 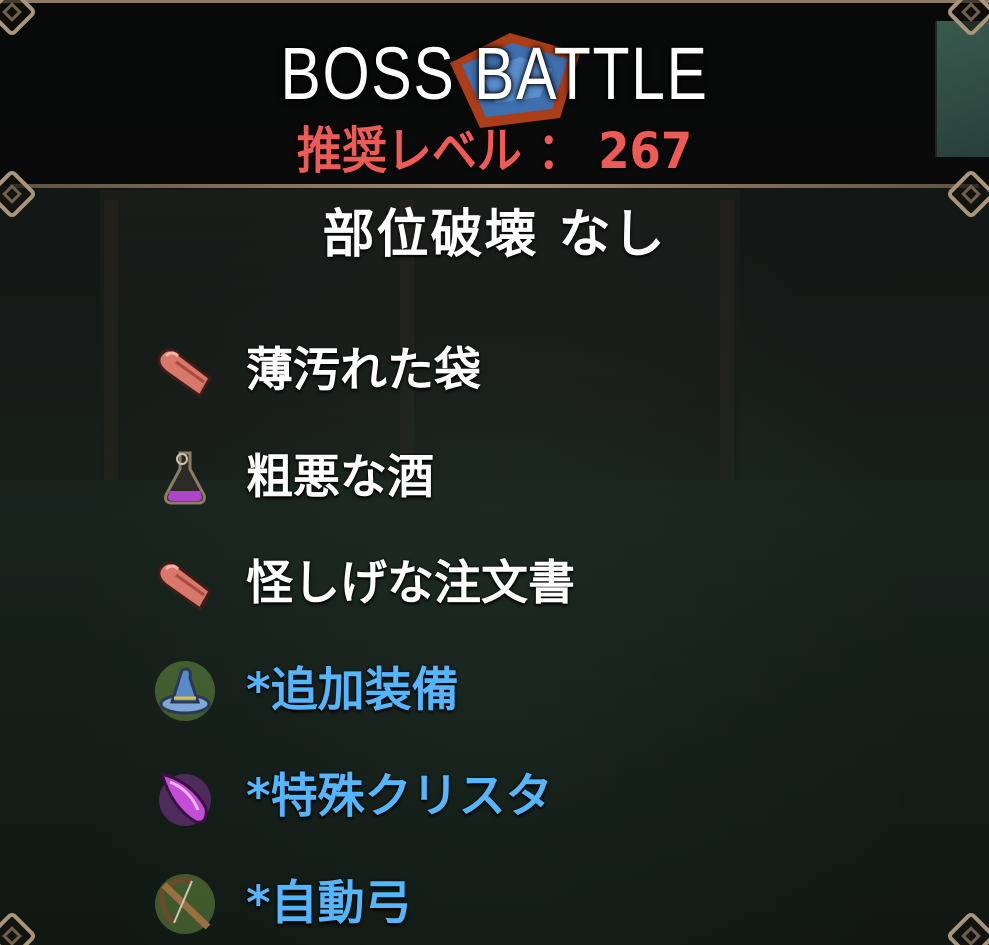 What do you see at coordinates (340, 477) in the screenshot?
I see `reward-label: 粗悪な酒` at bounding box center [340, 477].